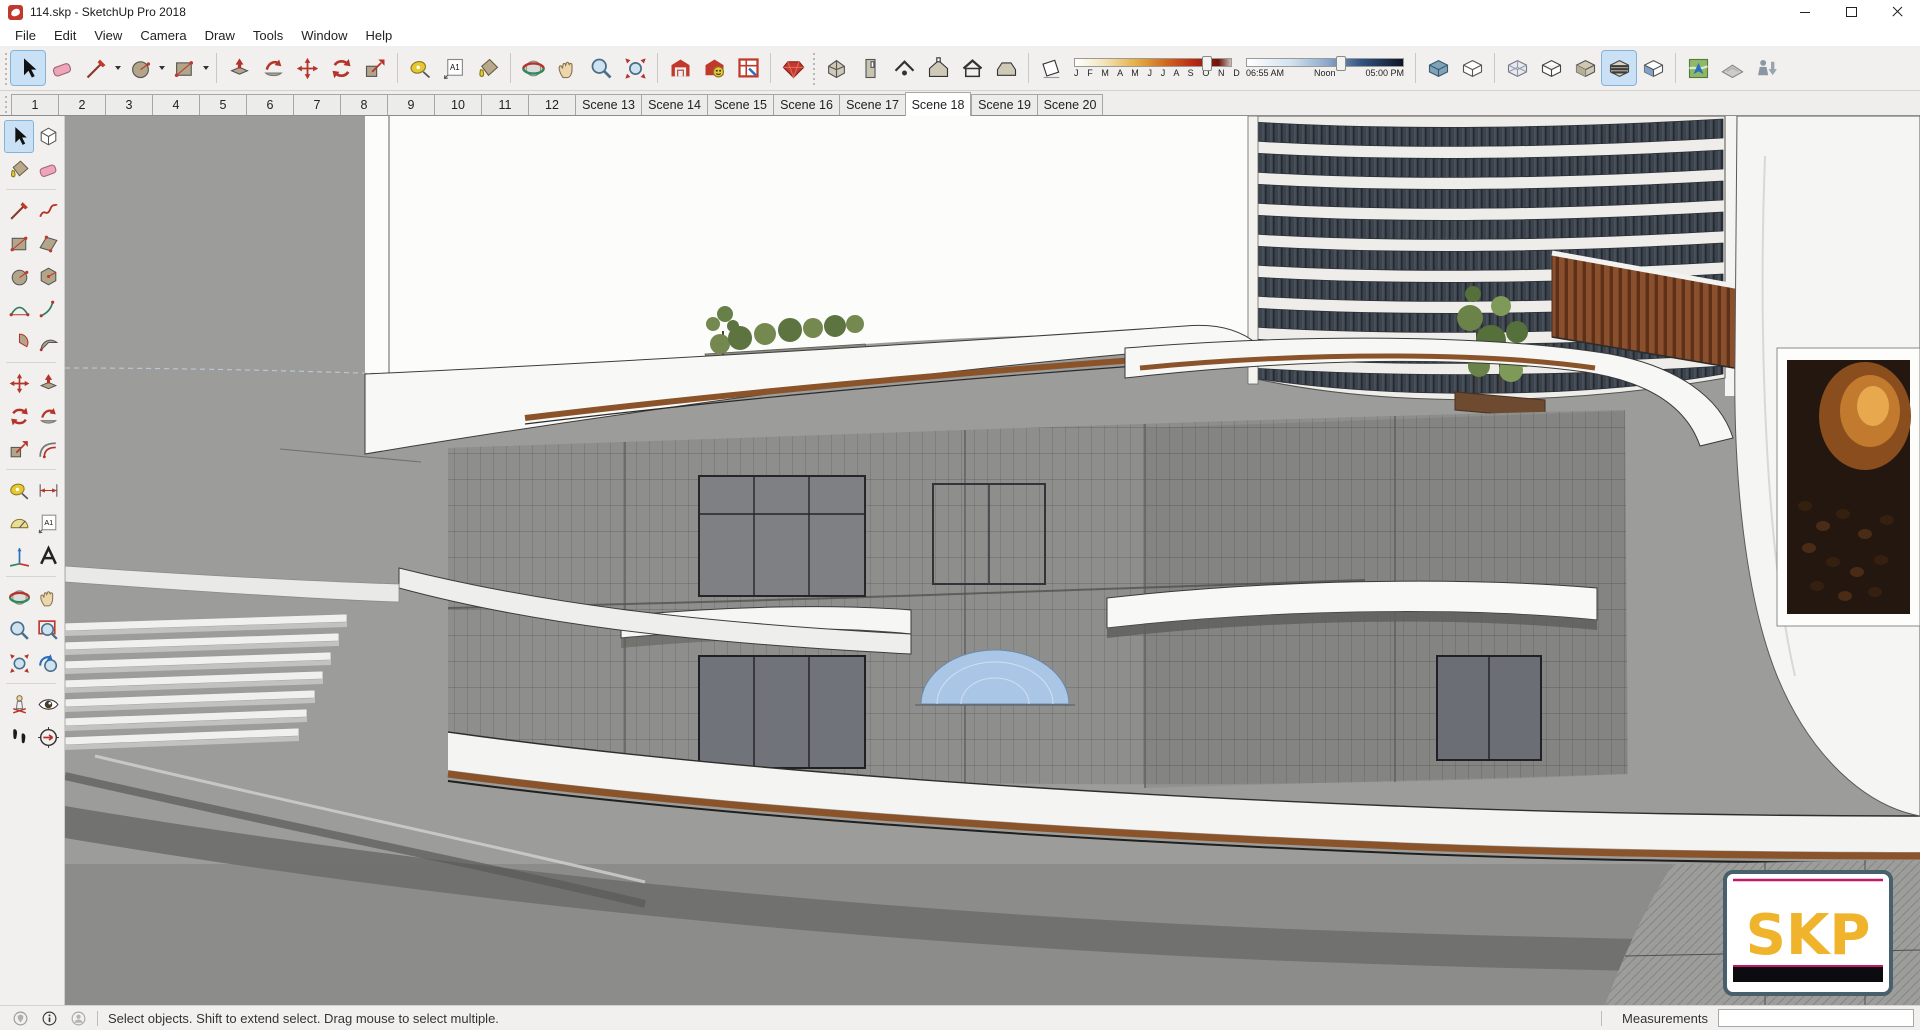 This screenshot has height=1030, width=1920. Describe the element at coordinates (1006, 68) in the screenshot. I see `view-left-button` at that location.